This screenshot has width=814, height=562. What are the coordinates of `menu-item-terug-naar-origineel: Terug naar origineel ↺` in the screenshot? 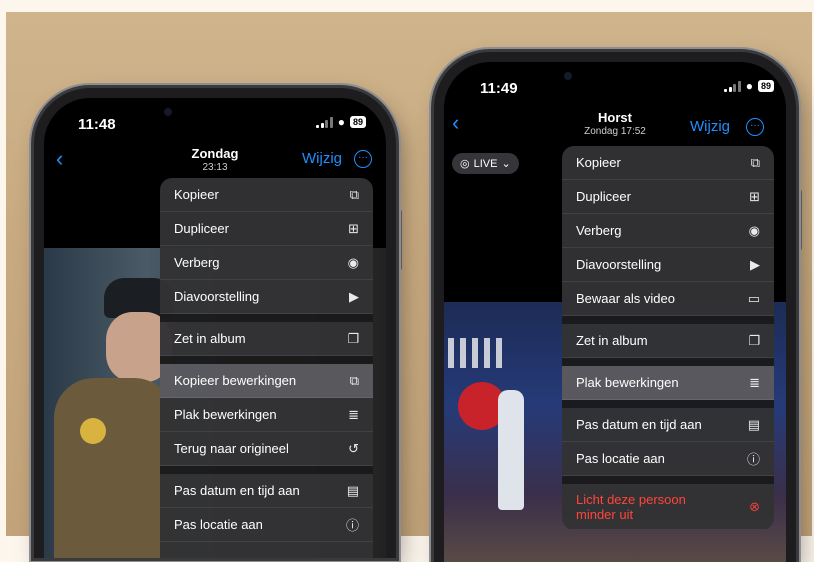 It's located at (266, 449).